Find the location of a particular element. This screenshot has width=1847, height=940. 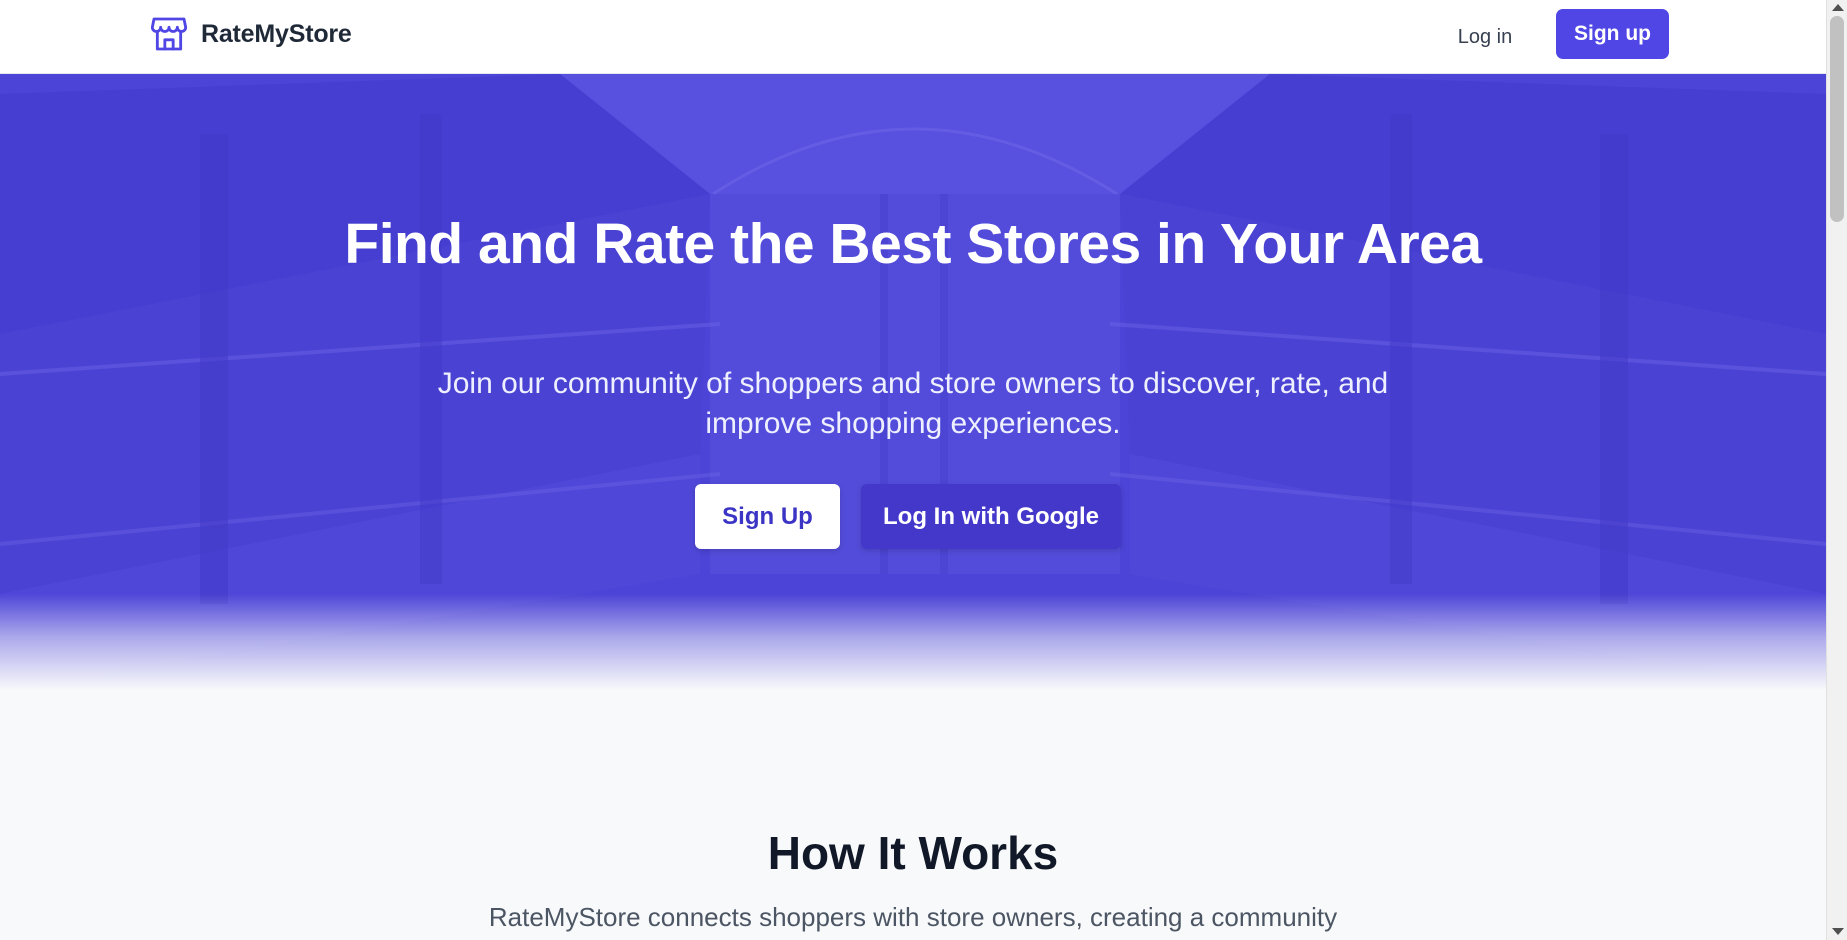

scroll-up-arrow-icon is located at coordinates (1838, 7).